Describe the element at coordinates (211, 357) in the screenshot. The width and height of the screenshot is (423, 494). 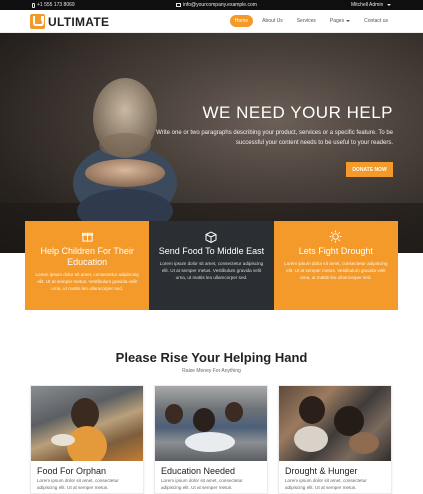
I see `section-title: Please Rise Your Helping Hand` at that location.